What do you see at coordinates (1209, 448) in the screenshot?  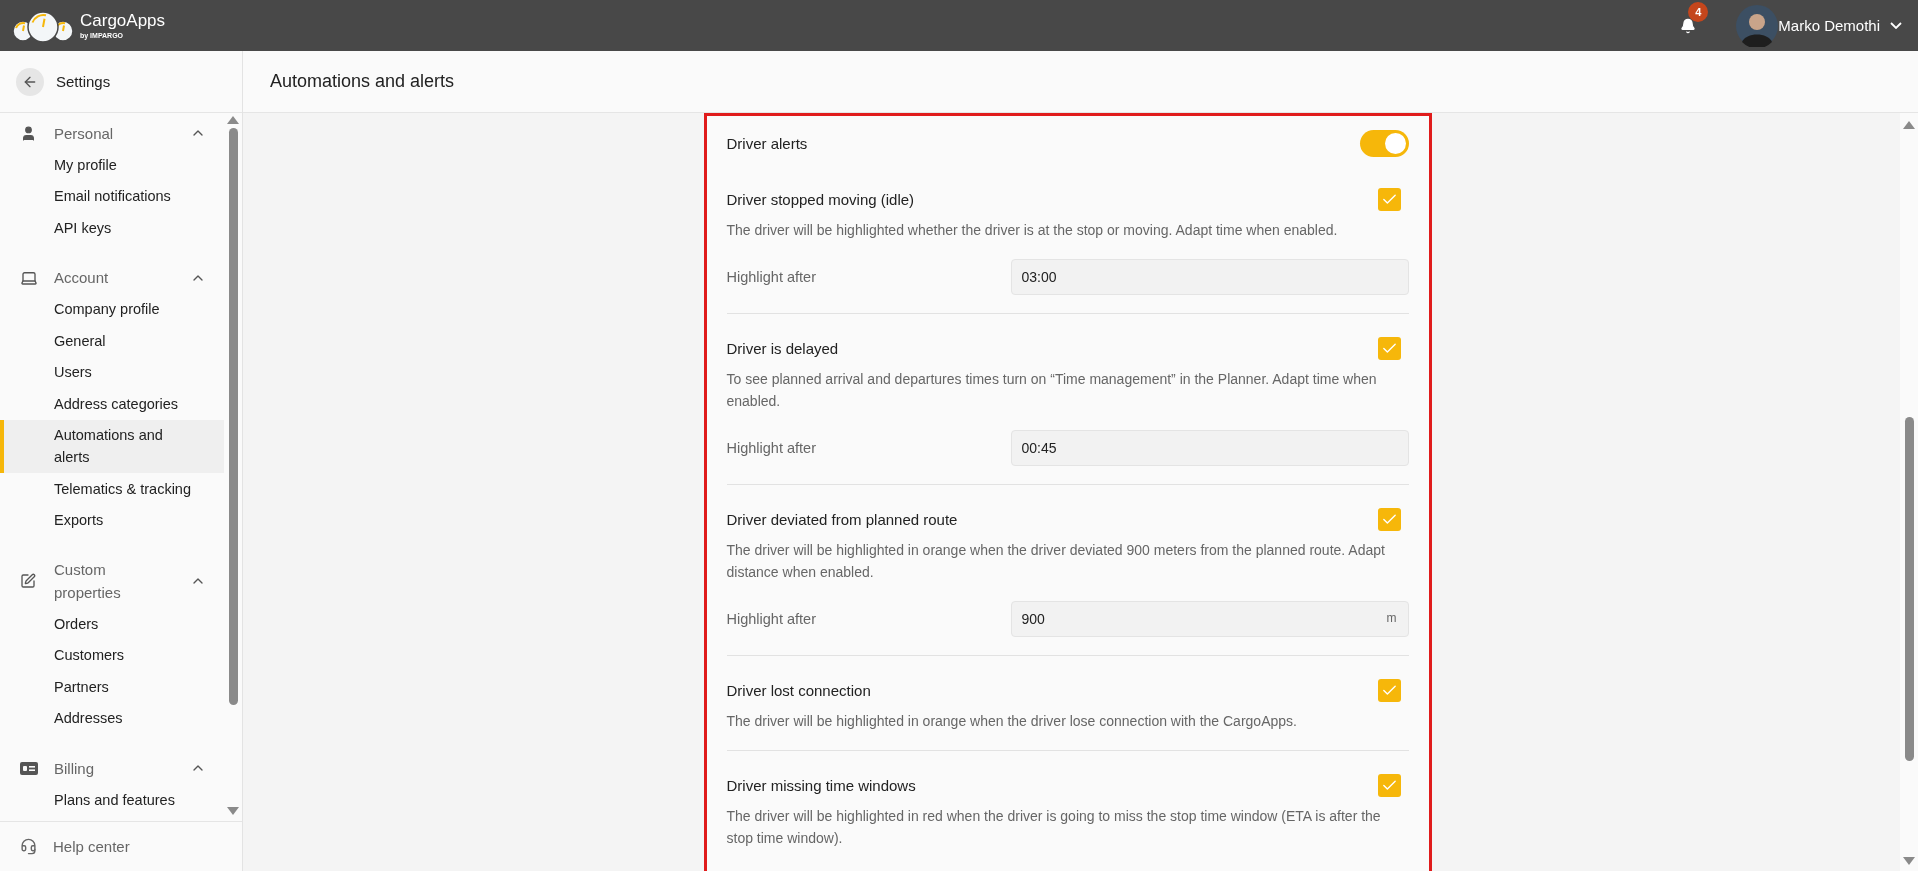 I see `input-field: 00:45` at bounding box center [1209, 448].